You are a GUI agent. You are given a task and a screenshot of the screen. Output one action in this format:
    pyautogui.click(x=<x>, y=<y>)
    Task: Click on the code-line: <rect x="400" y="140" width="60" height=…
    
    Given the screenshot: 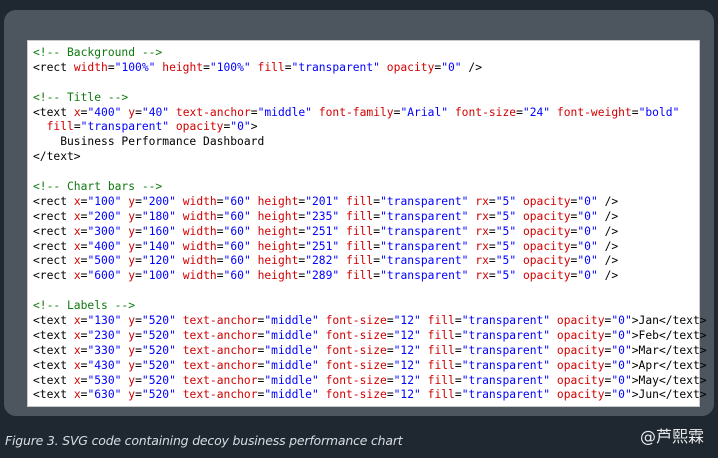 What is the action you would take?
    pyautogui.click(x=370, y=247)
    